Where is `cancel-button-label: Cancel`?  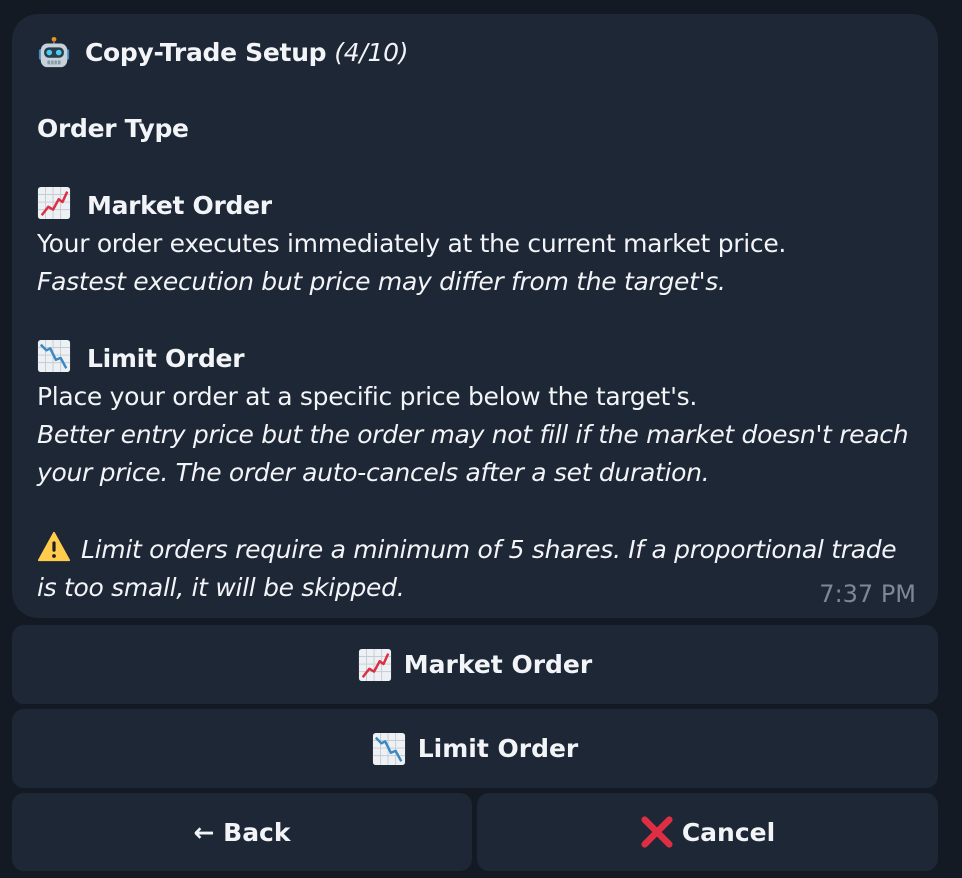
cancel-button-label: Cancel is located at coordinates (728, 832).